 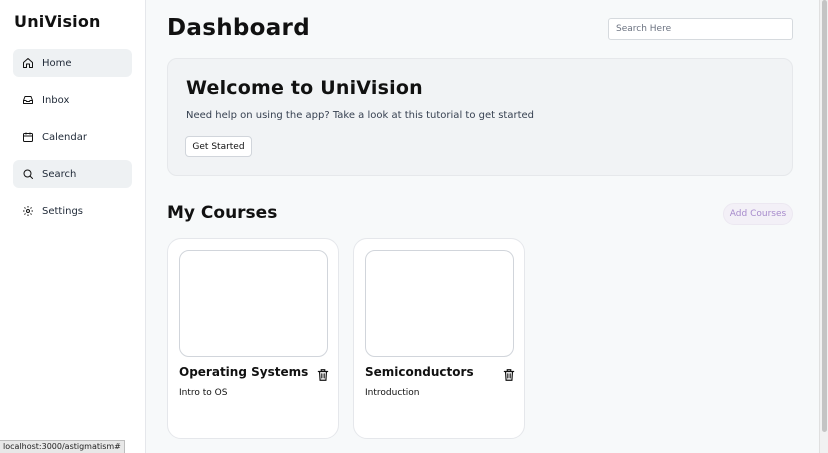 I want to click on sidebar-item-settings: Settings, so click(x=72, y=211).